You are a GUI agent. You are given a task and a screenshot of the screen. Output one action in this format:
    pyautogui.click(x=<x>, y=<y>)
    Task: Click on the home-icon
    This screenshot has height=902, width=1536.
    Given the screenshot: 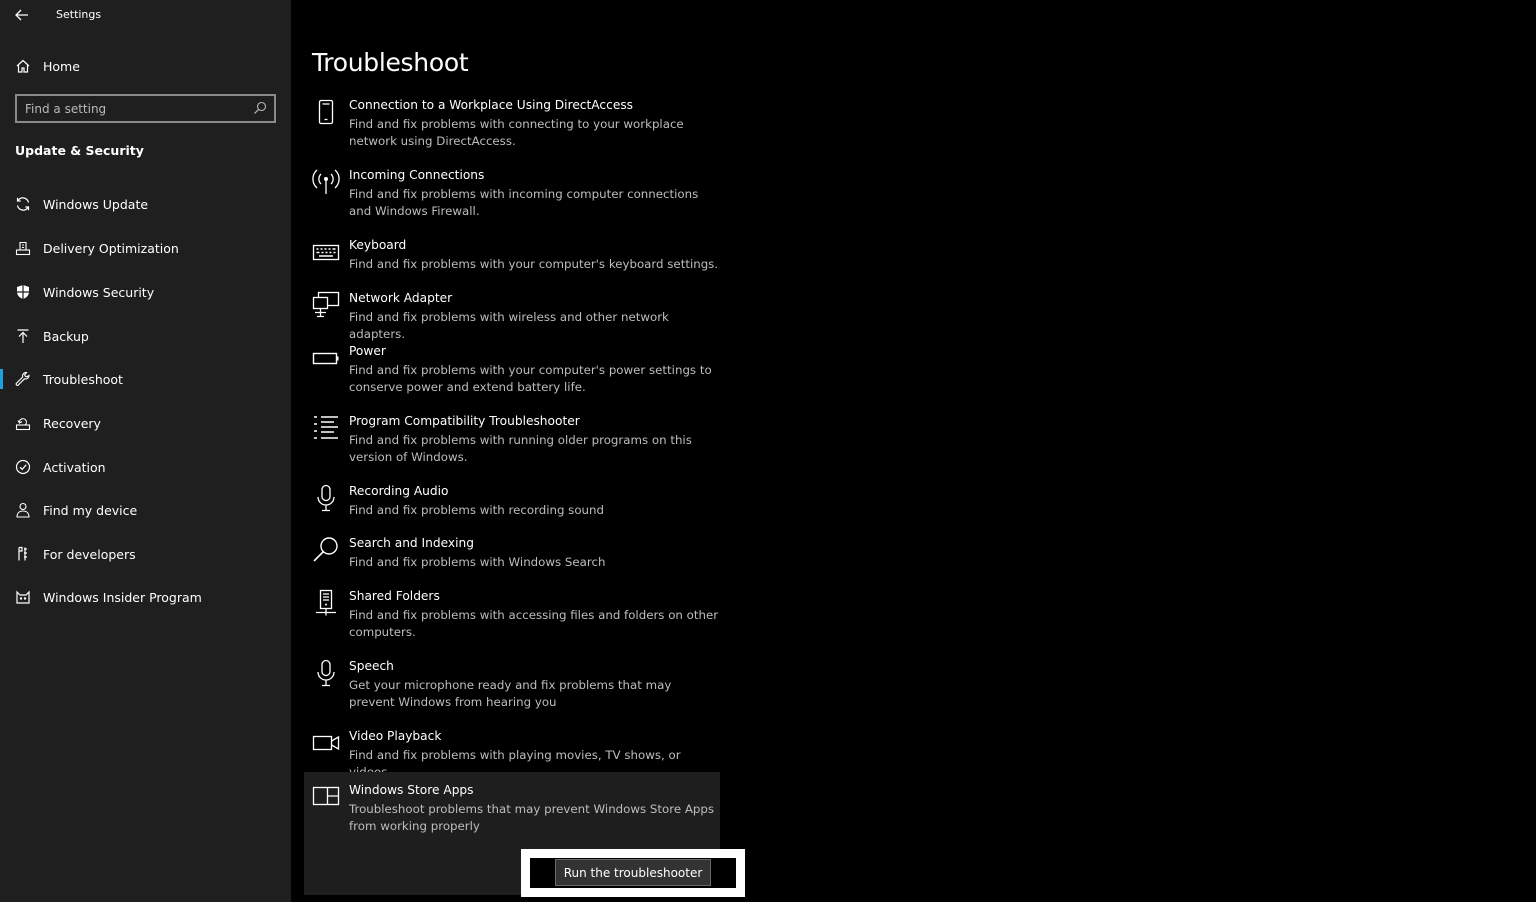 What is the action you would take?
    pyautogui.click(x=23, y=66)
    